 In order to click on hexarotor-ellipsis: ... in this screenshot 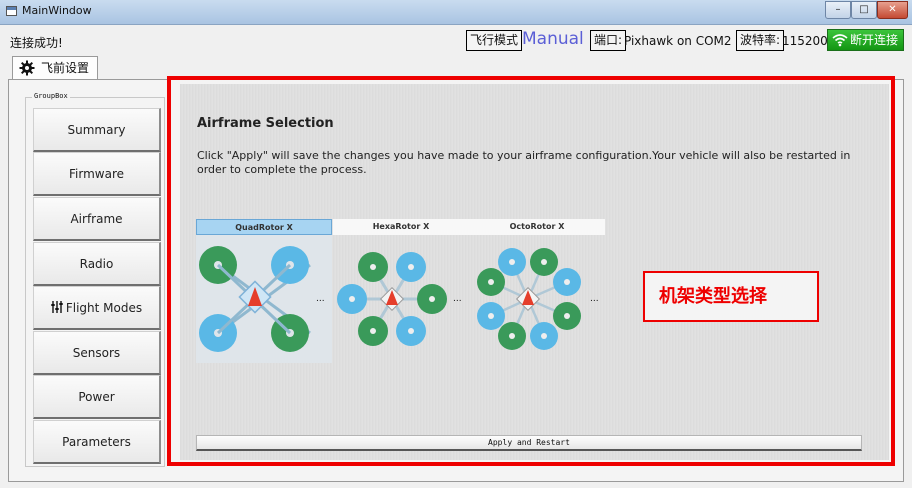, I will do `click(457, 299)`.